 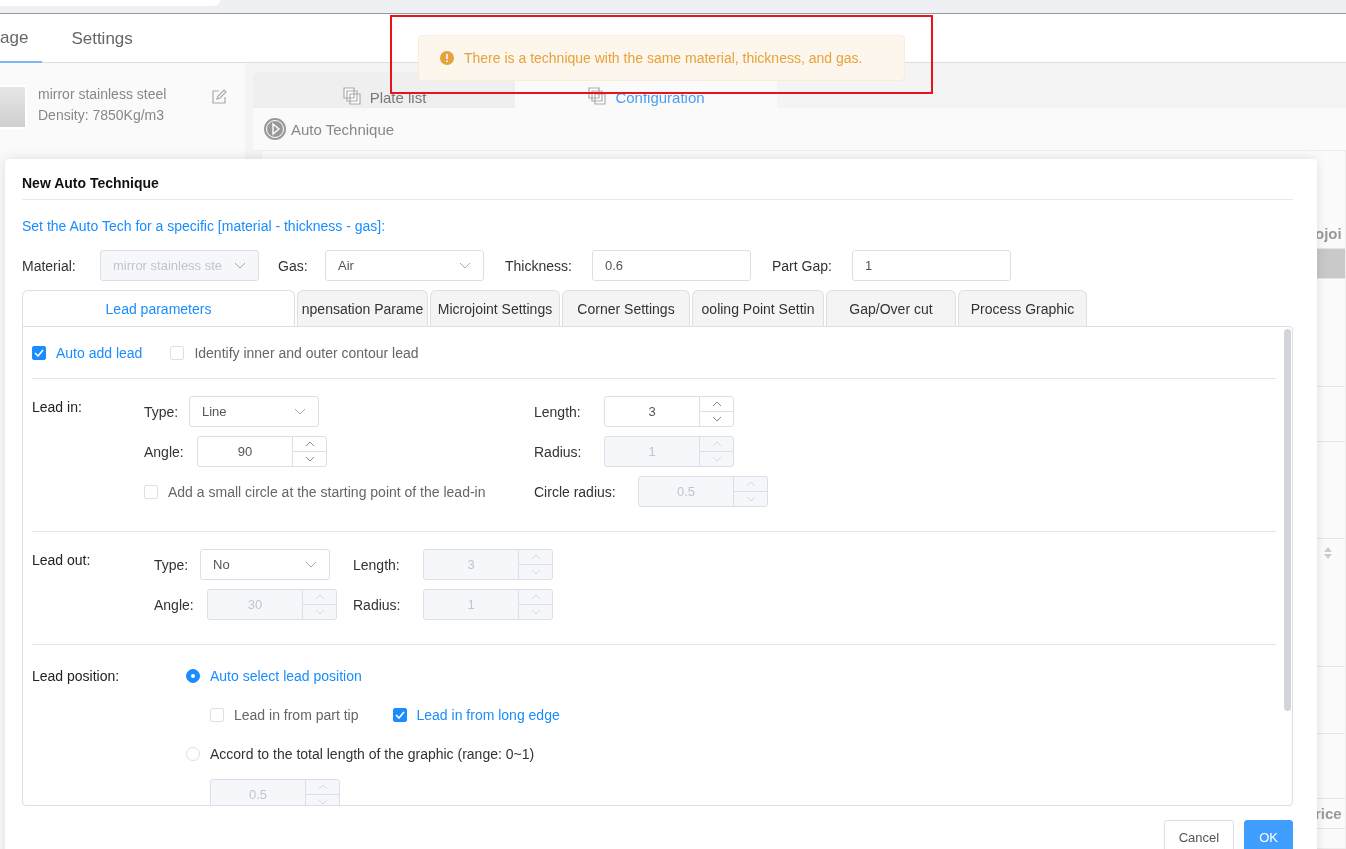 I want to click on input-field: 0.6, so click(x=671, y=265).